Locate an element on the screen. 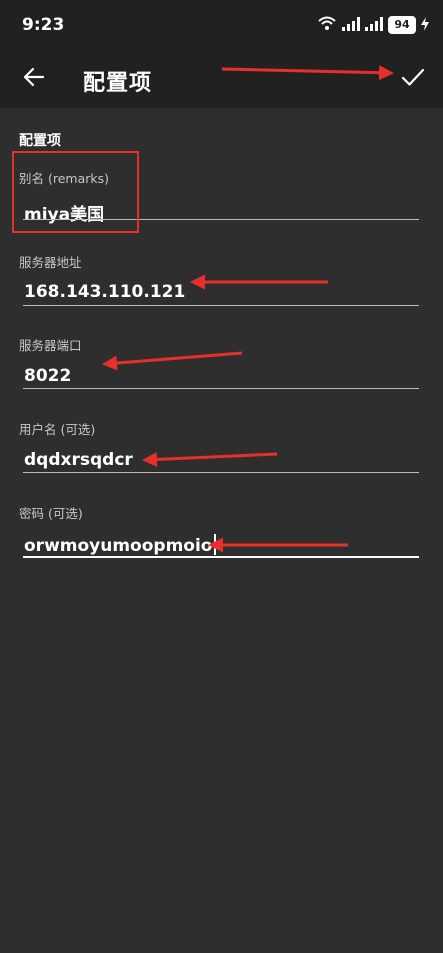 The width and height of the screenshot is (443, 953). system-icons: 94 is located at coordinates (373, 25).